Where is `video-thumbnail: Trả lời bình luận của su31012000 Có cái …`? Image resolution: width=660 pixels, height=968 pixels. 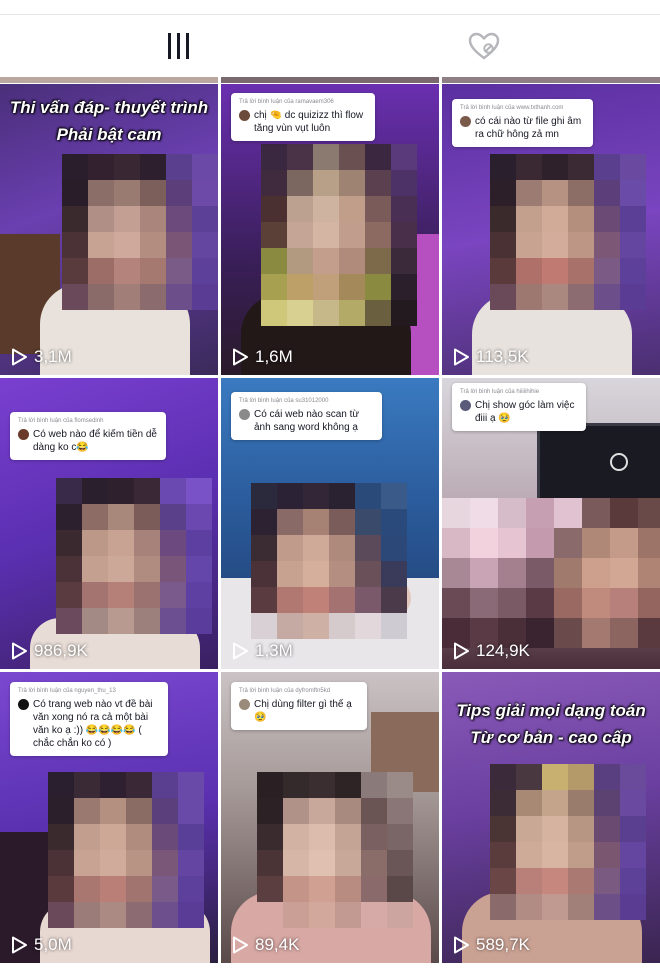 video-thumbnail: Trả lời bình luận của su31012000 Có cái … is located at coordinates (330, 523).